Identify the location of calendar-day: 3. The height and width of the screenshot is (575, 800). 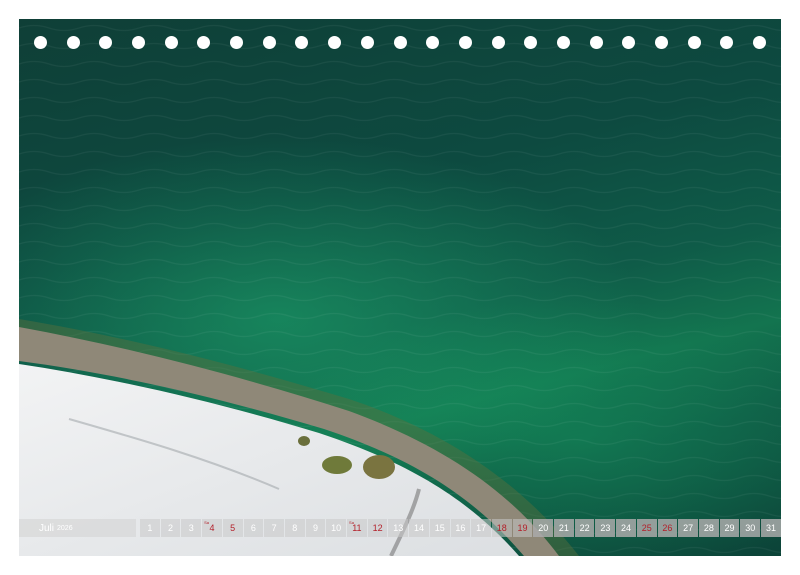
(191, 528).